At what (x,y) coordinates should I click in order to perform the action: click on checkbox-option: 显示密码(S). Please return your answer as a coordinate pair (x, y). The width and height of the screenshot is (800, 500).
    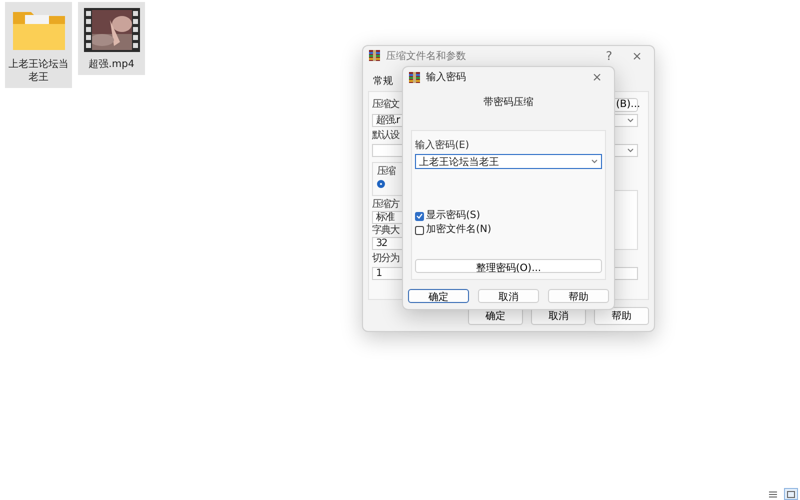
    Looking at the image, I should click on (508, 216).